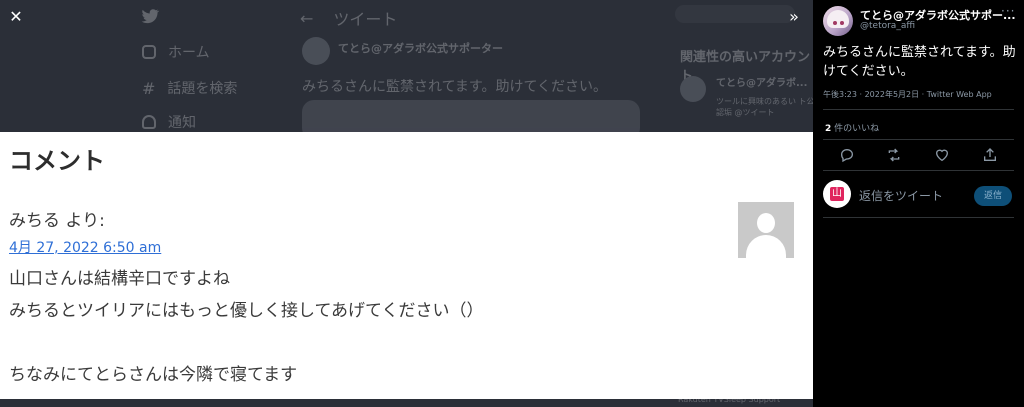 Image resolution: width=1024 pixels, height=407 pixels. Describe the element at coordinates (942, 155) in the screenshot. I see `like-heart-icon` at that location.